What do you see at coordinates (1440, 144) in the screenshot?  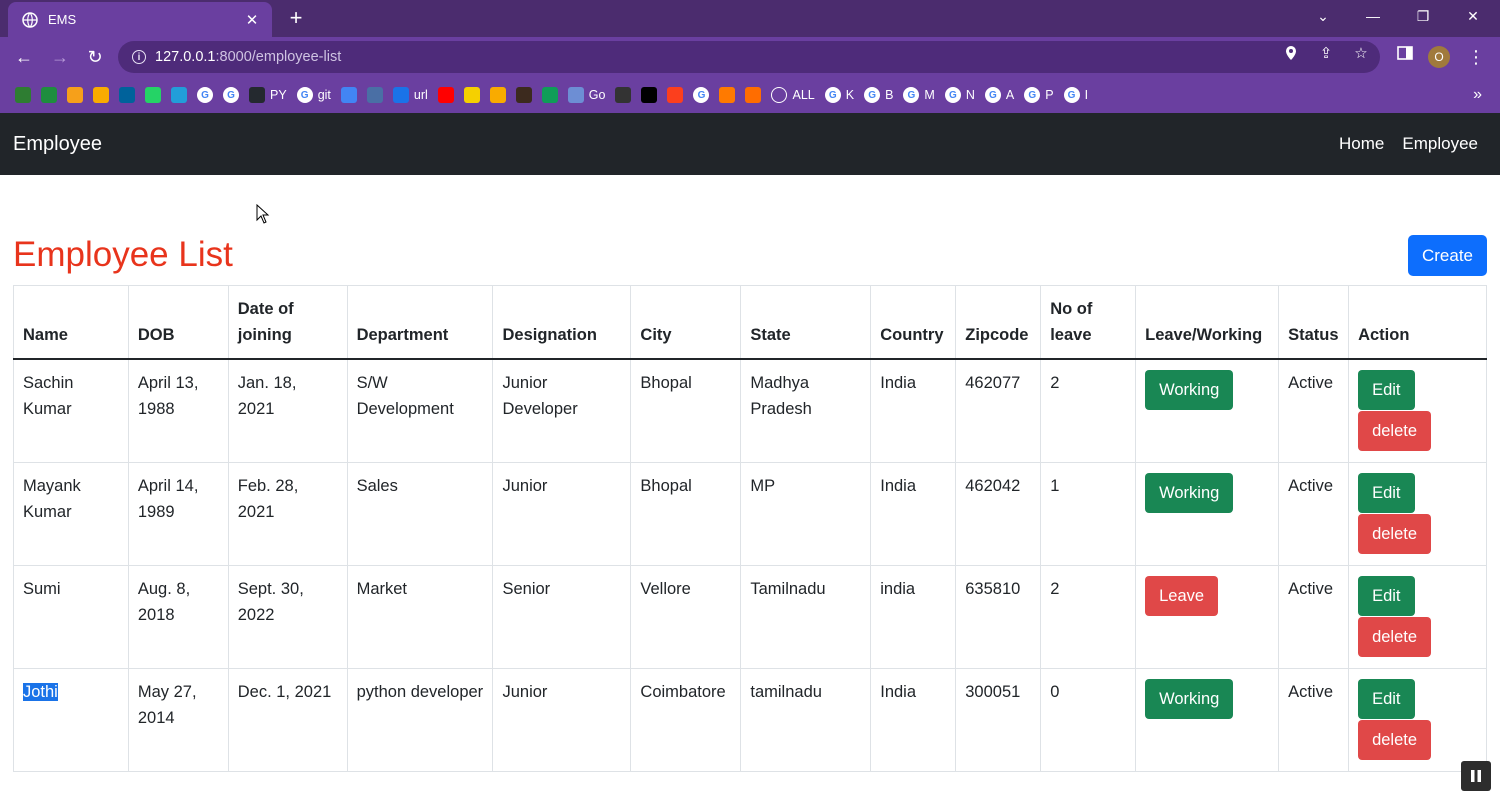 I see `nav-link-employee: Employee` at bounding box center [1440, 144].